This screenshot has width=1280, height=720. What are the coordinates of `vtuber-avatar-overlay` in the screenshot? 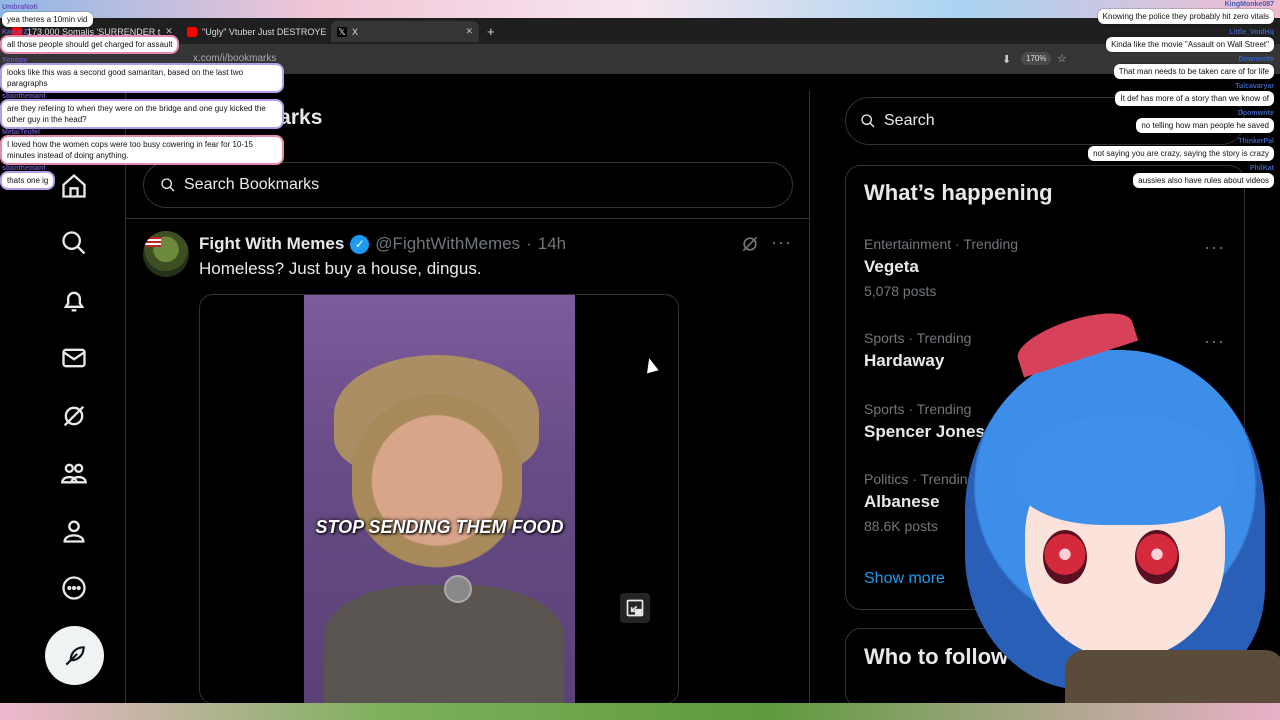 It's located at (1117, 506).